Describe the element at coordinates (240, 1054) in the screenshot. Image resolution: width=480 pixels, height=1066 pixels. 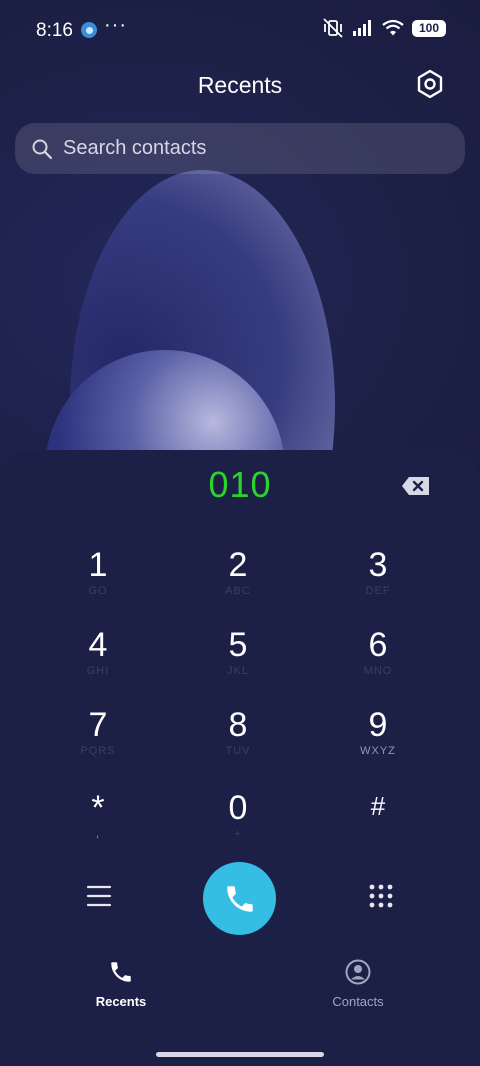
I see `home-indicator` at that location.